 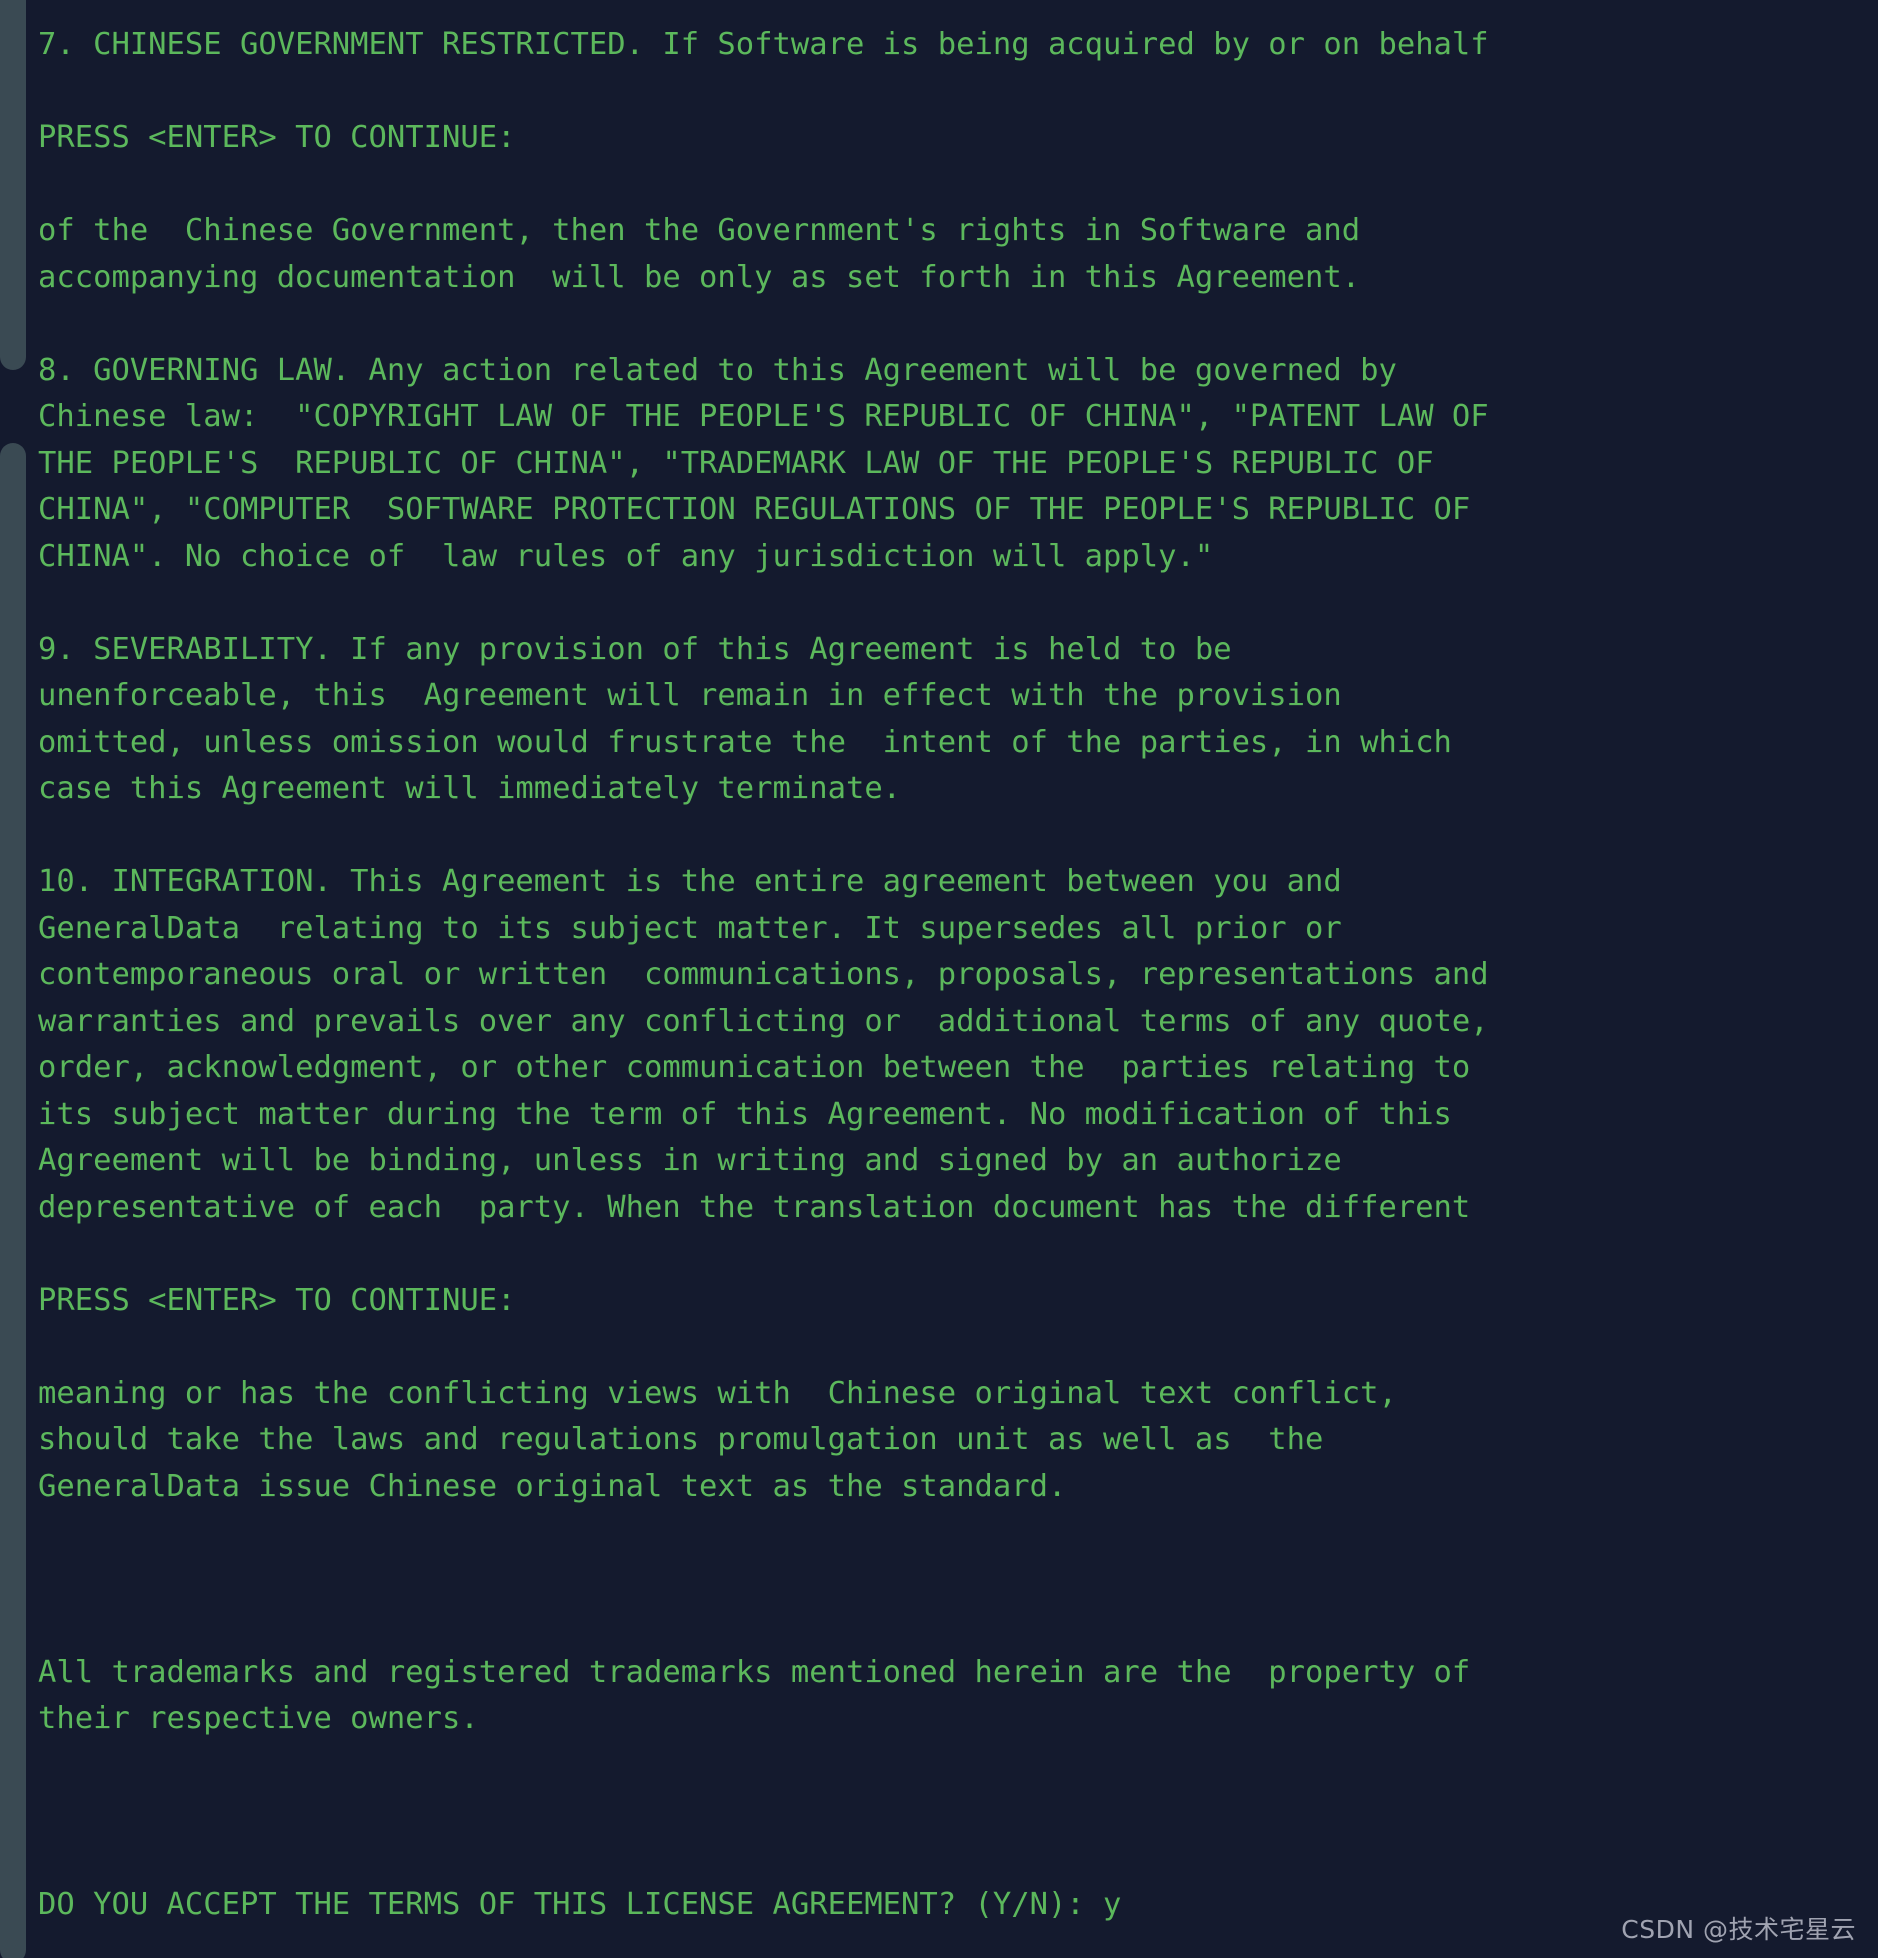 I want to click on scrollbar-thumb-upper, so click(x=13, y=185).